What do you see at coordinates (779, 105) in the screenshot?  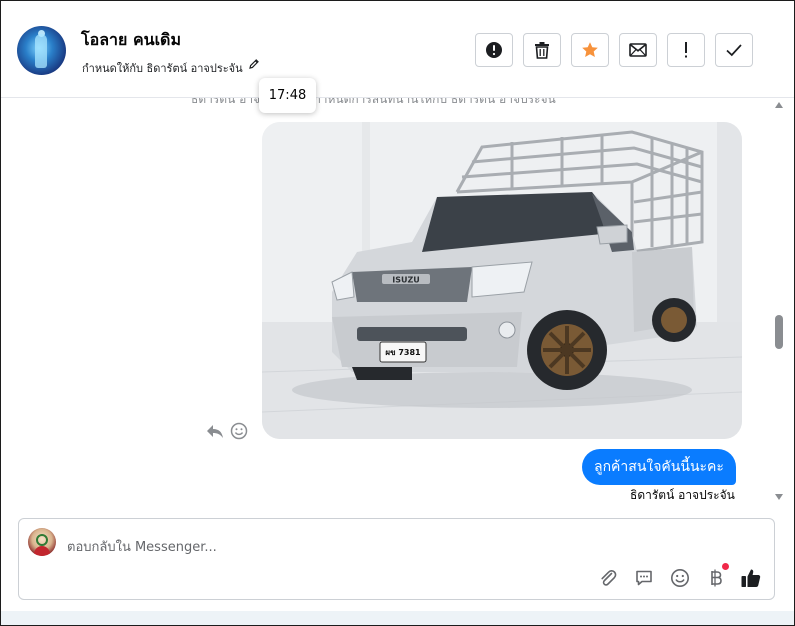 I see `scroll-up-arrow-icon` at bounding box center [779, 105].